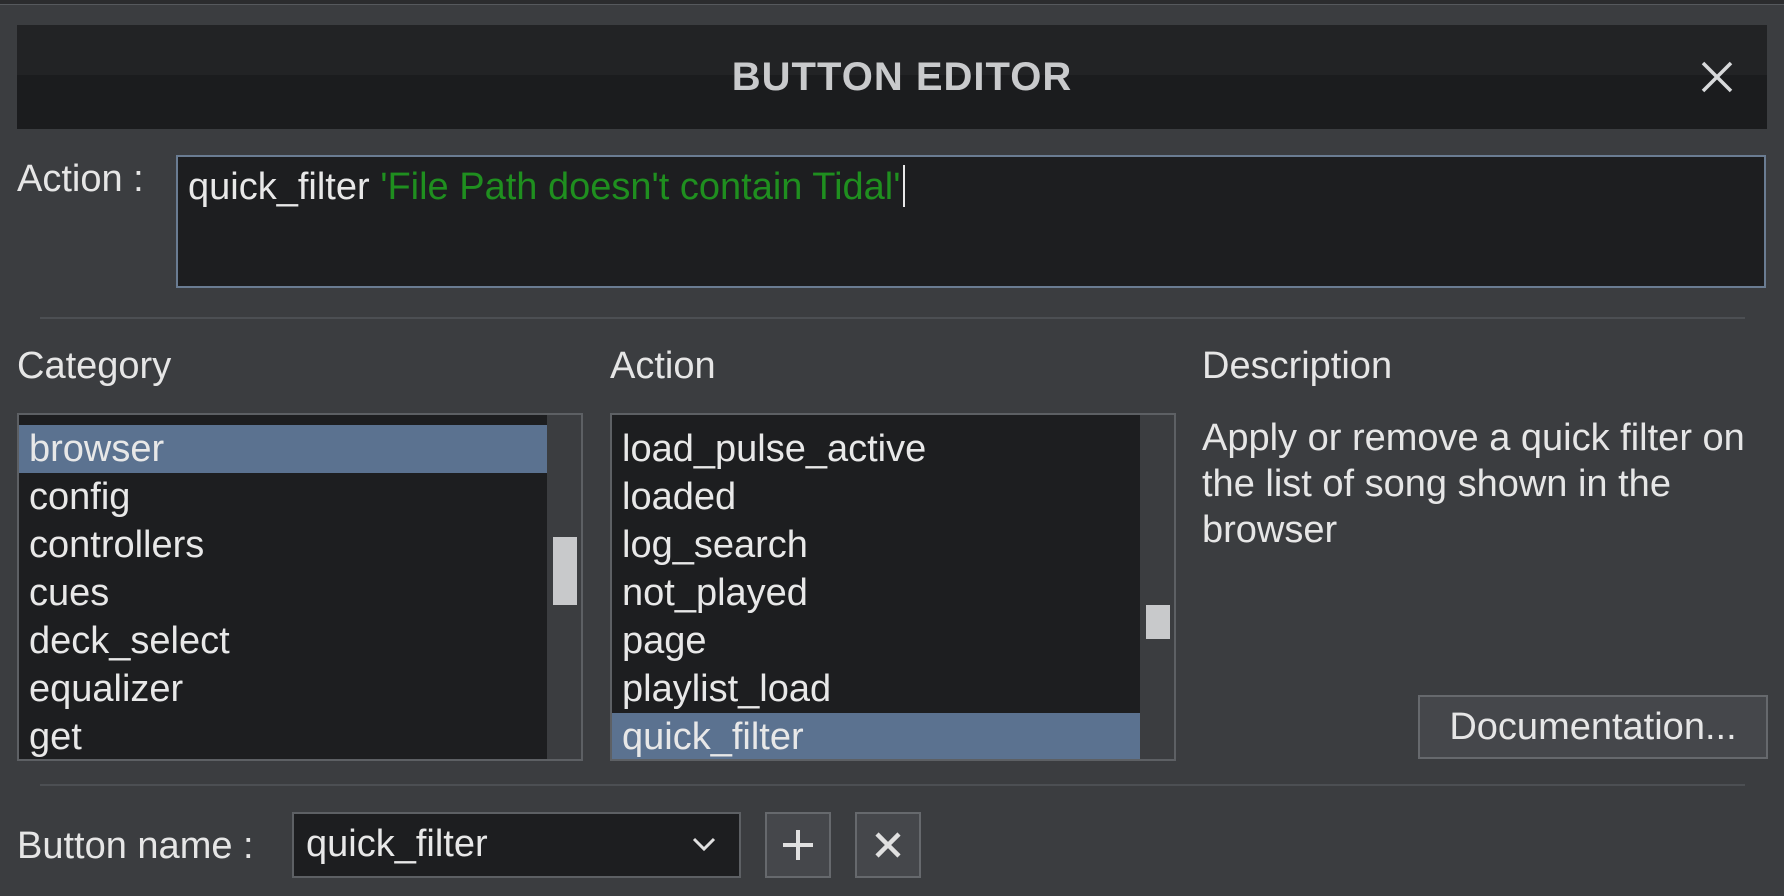 This screenshot has height=896, width=1784. What do you see at coordinates (283, 641) in the screenshot?
I see `category-item-deck-select: deck_select` at bounding box center [283, 641].